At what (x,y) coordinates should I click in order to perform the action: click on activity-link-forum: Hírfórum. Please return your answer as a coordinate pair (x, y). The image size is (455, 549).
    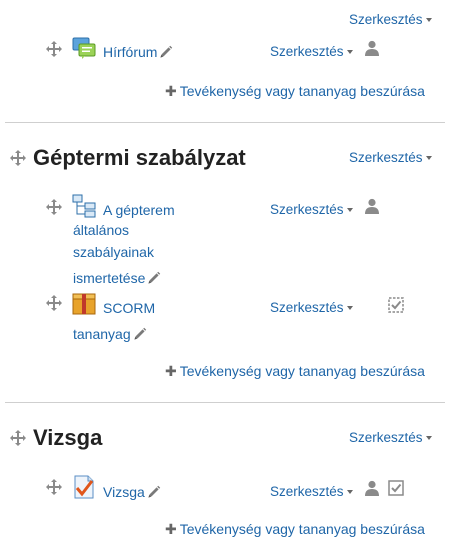
    Looking at the image, I should click on (138, 52).